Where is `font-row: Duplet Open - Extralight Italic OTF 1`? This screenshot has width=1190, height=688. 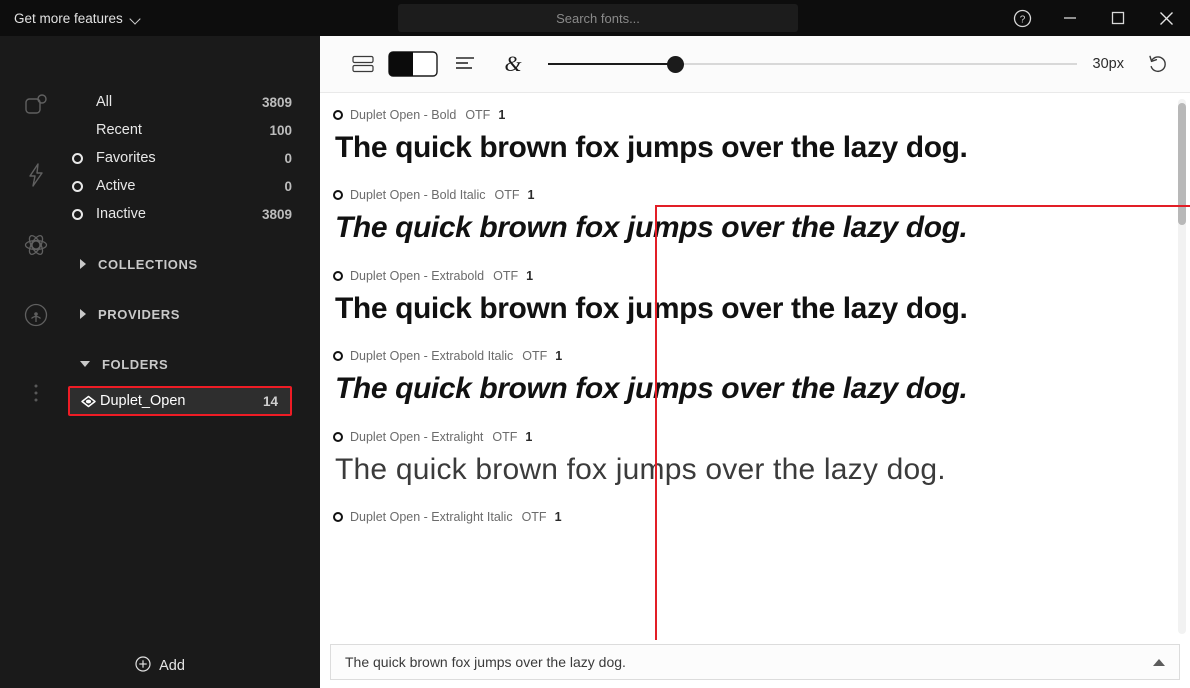 font-row: Duplet Open - Extralight Italic OTF 1 is located at coordinates (759, 518).